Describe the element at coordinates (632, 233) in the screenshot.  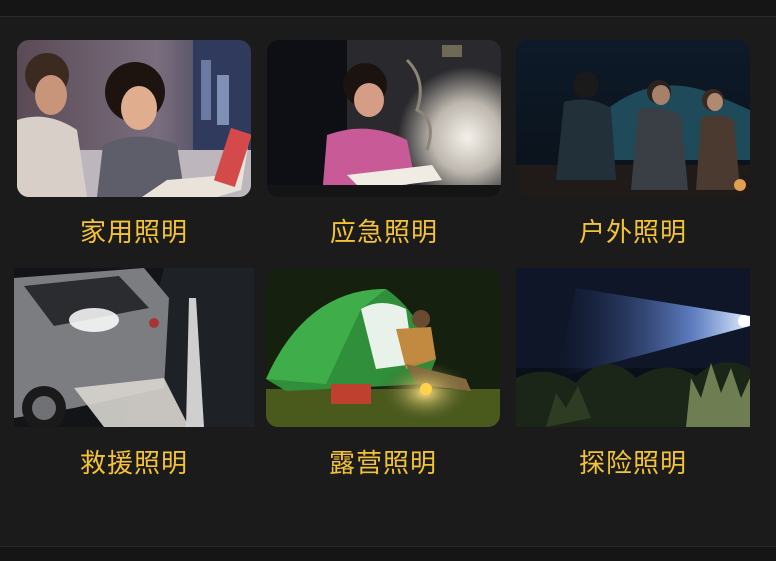
I see `caption-outdoor-lighting: 户外照明` at that location.